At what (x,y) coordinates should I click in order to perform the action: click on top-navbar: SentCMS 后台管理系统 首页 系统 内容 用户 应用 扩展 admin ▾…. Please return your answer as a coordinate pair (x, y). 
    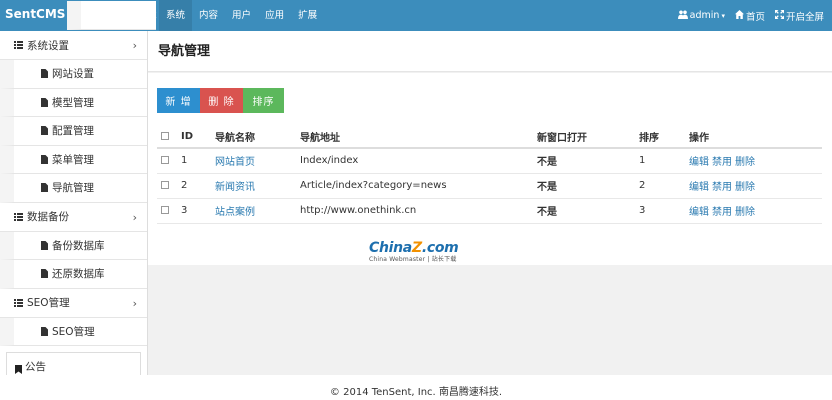
    Looking at the image, I should click on (416, 15).